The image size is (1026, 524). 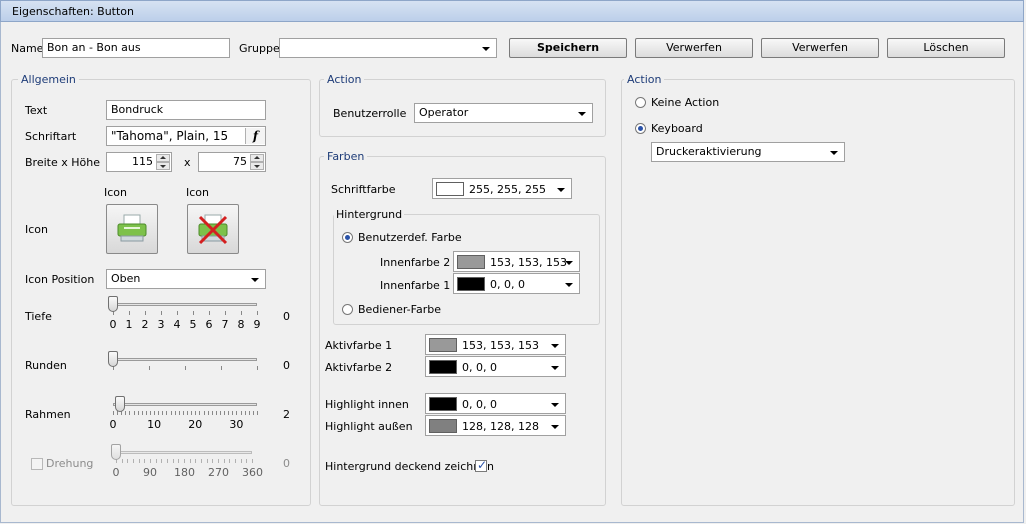 What do you see at coordinates (213, 229) in the screenshot?
I see `icon-off-button` at bounding box center [213, 229].